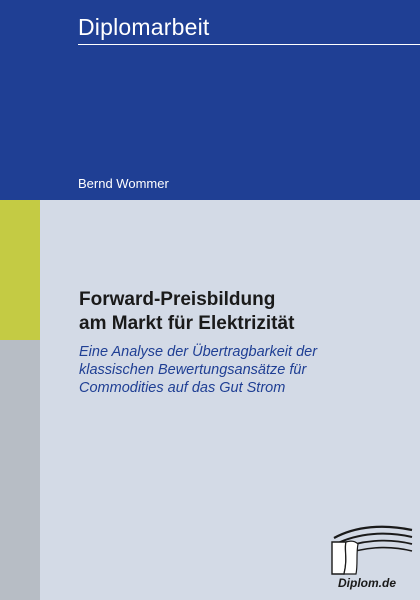 The height and width of the screenshot is (600, 420). Describe the element at coordinates (123, 183) in the screenshot. I see `author-name: Bernd Wommer` at that location.